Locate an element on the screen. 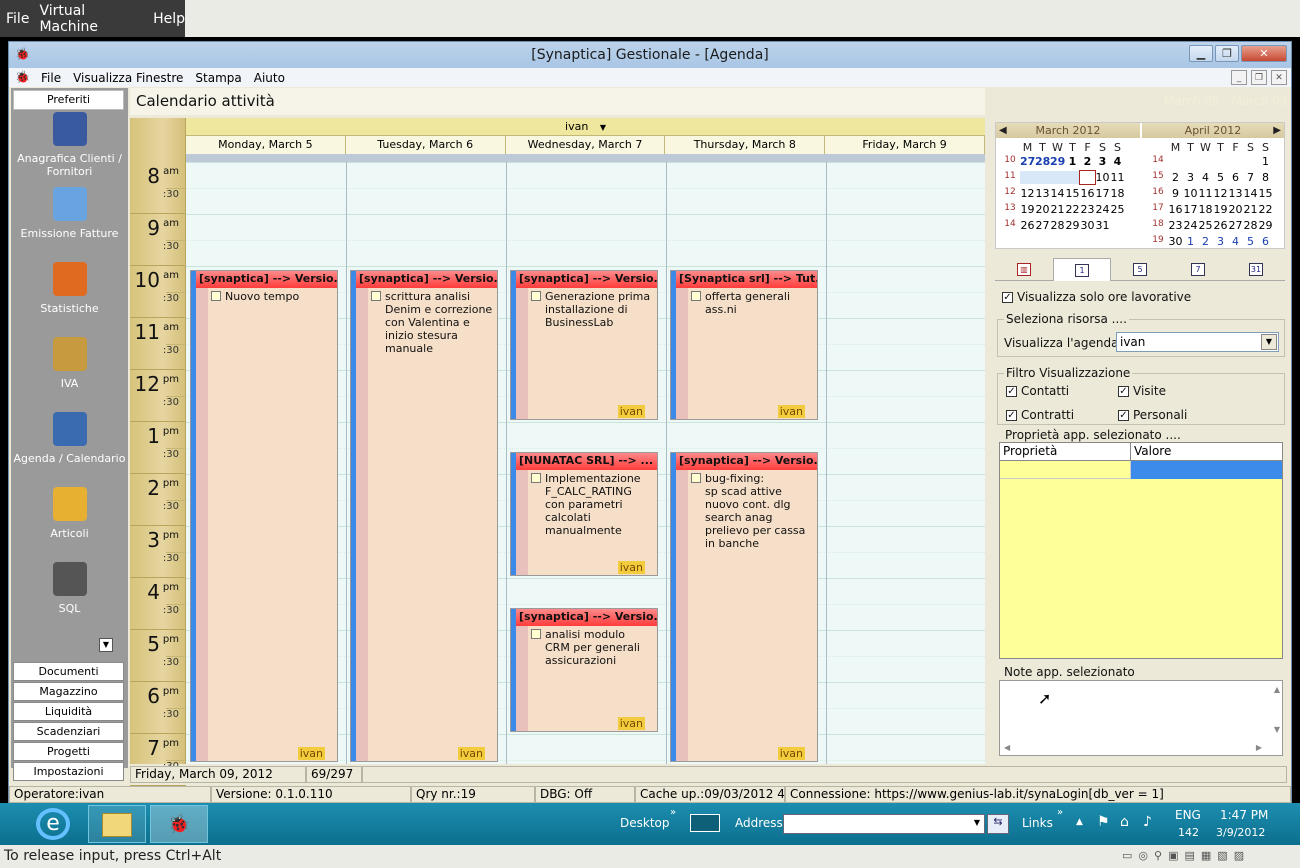 This screenshot has height=868, width=1300. address-input: ▼ is located at coordinates (884, 824).